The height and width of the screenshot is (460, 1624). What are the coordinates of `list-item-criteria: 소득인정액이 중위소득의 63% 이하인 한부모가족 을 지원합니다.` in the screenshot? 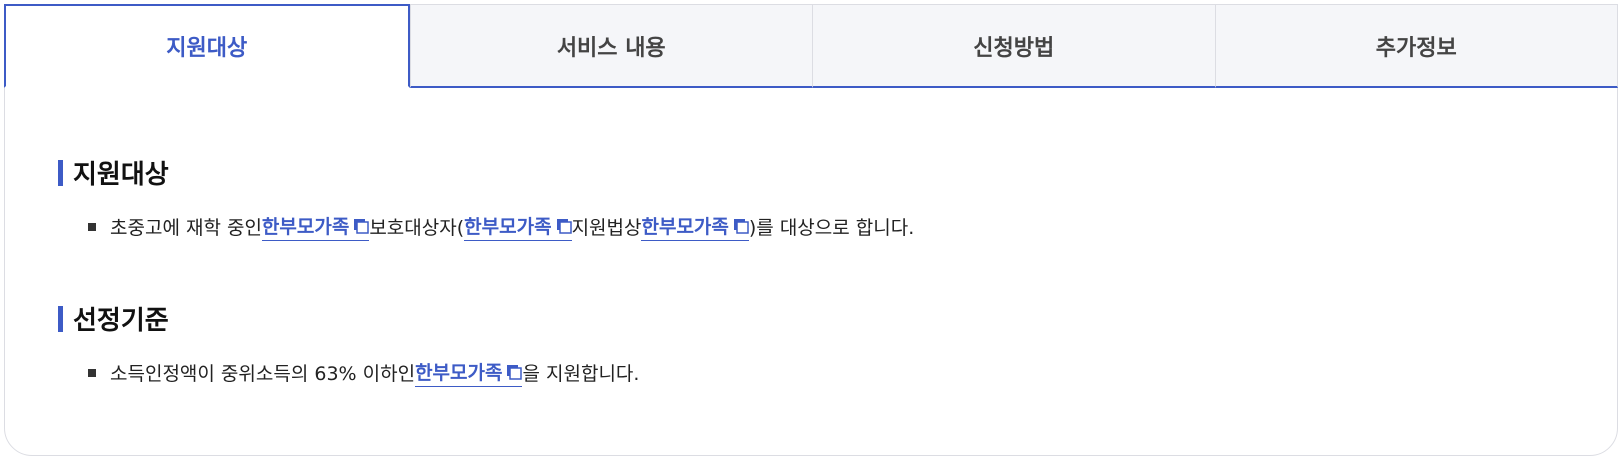 It's located at (363, 372).